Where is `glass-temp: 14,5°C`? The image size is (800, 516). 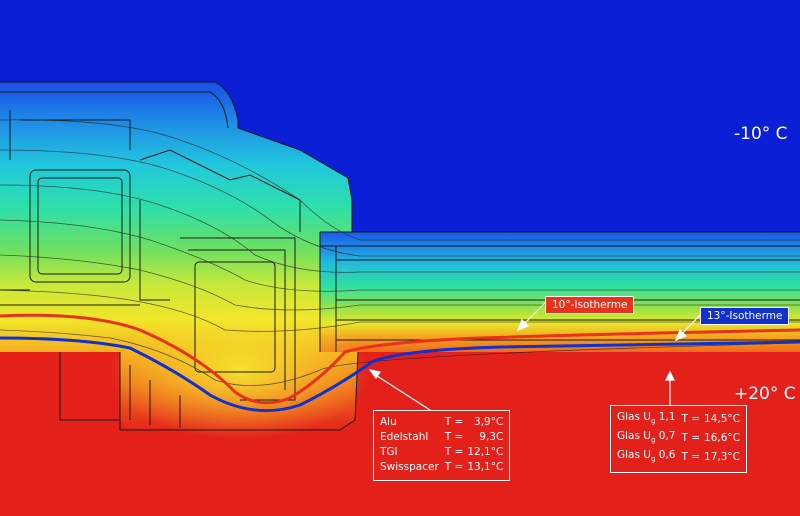
glass-temp: 14,5°C is located at coordinates (722, 419).